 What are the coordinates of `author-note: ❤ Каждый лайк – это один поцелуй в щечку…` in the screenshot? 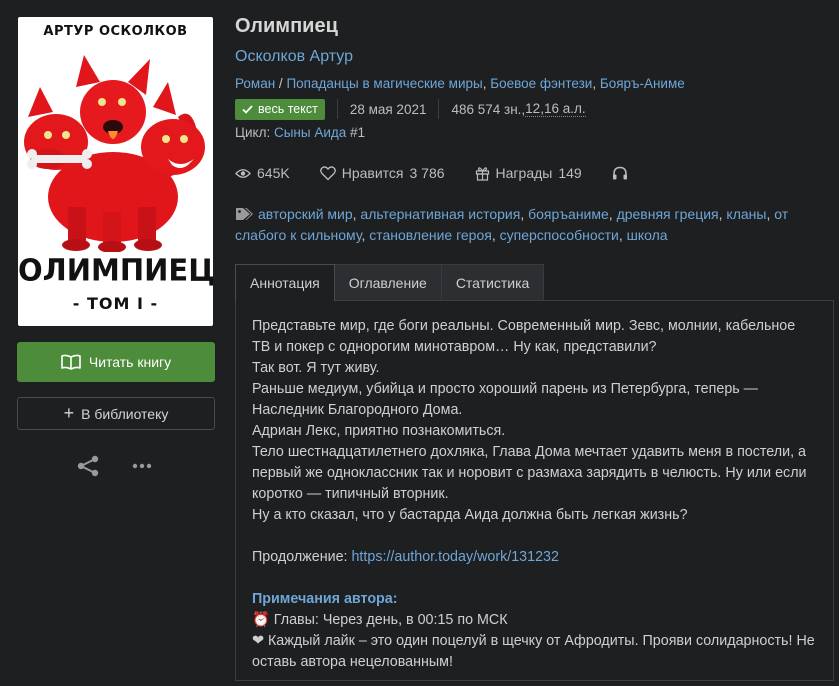 It's located at (534, 652).